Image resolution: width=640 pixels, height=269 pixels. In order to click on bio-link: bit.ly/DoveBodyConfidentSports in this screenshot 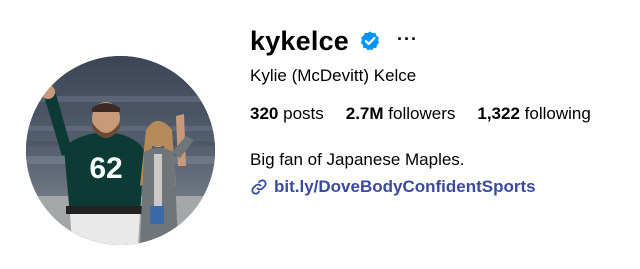, I will do `click(393, 187)`.